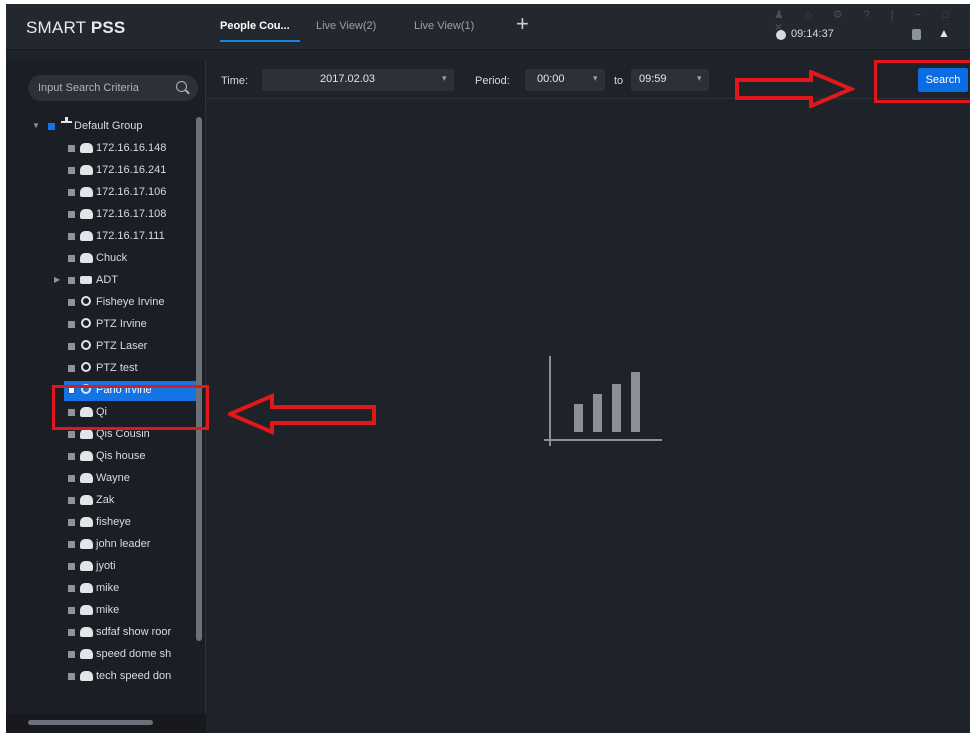 The width and height of the screenshot is (970, 733). I want to click on tree-item: PTZ Laser, so click(101, 347).